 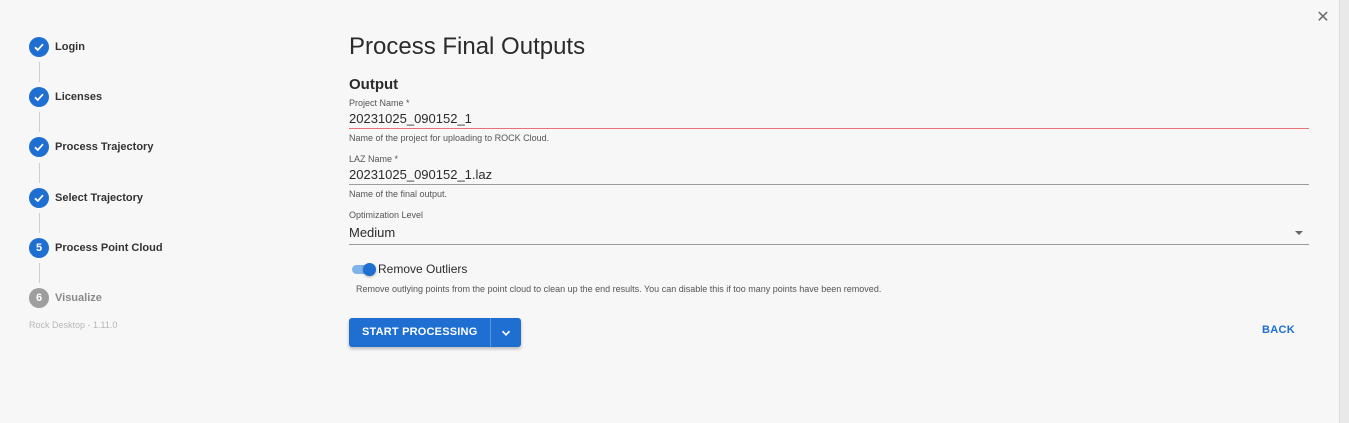 I want to click on step-label: Visualize, so click(x=78, y=298).